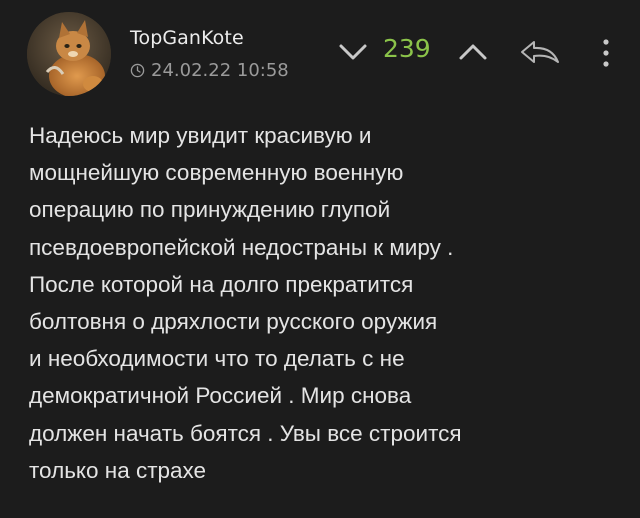  I want to click on reply-arrow-icon, so click(540, 52).